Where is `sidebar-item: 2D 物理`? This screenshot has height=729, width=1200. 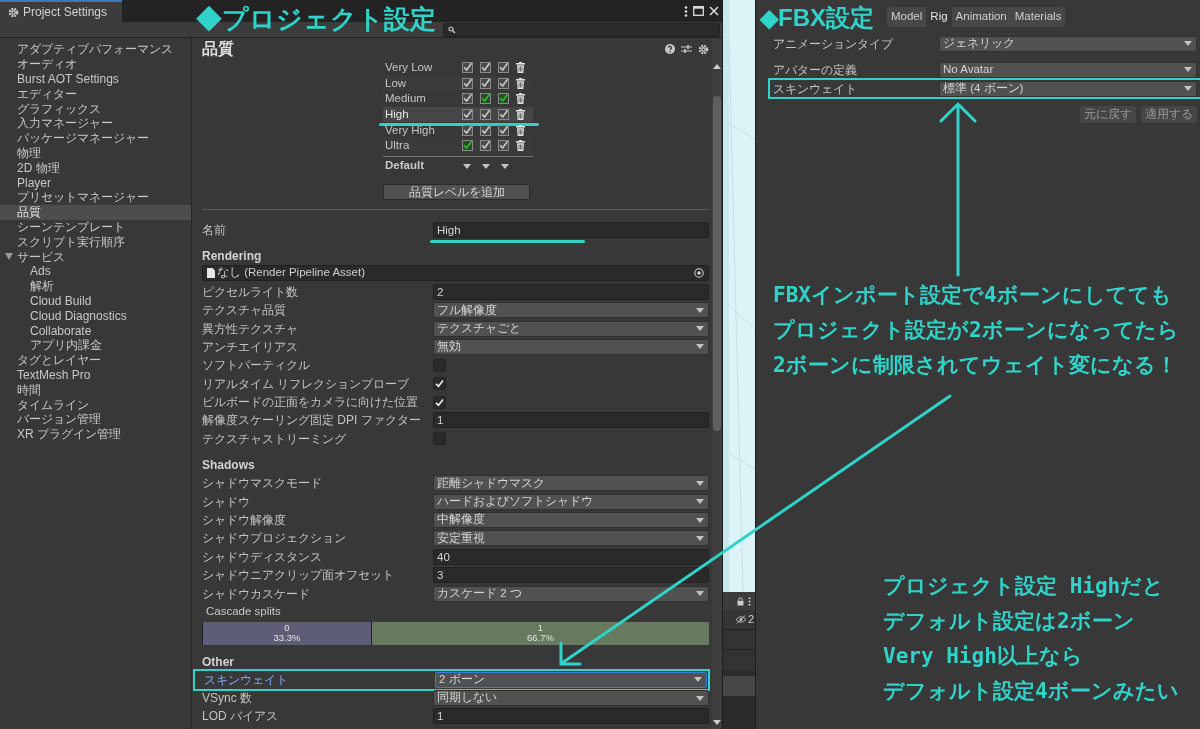
sidebar-item: 2D 物理 is located at coordinates (95, 168).